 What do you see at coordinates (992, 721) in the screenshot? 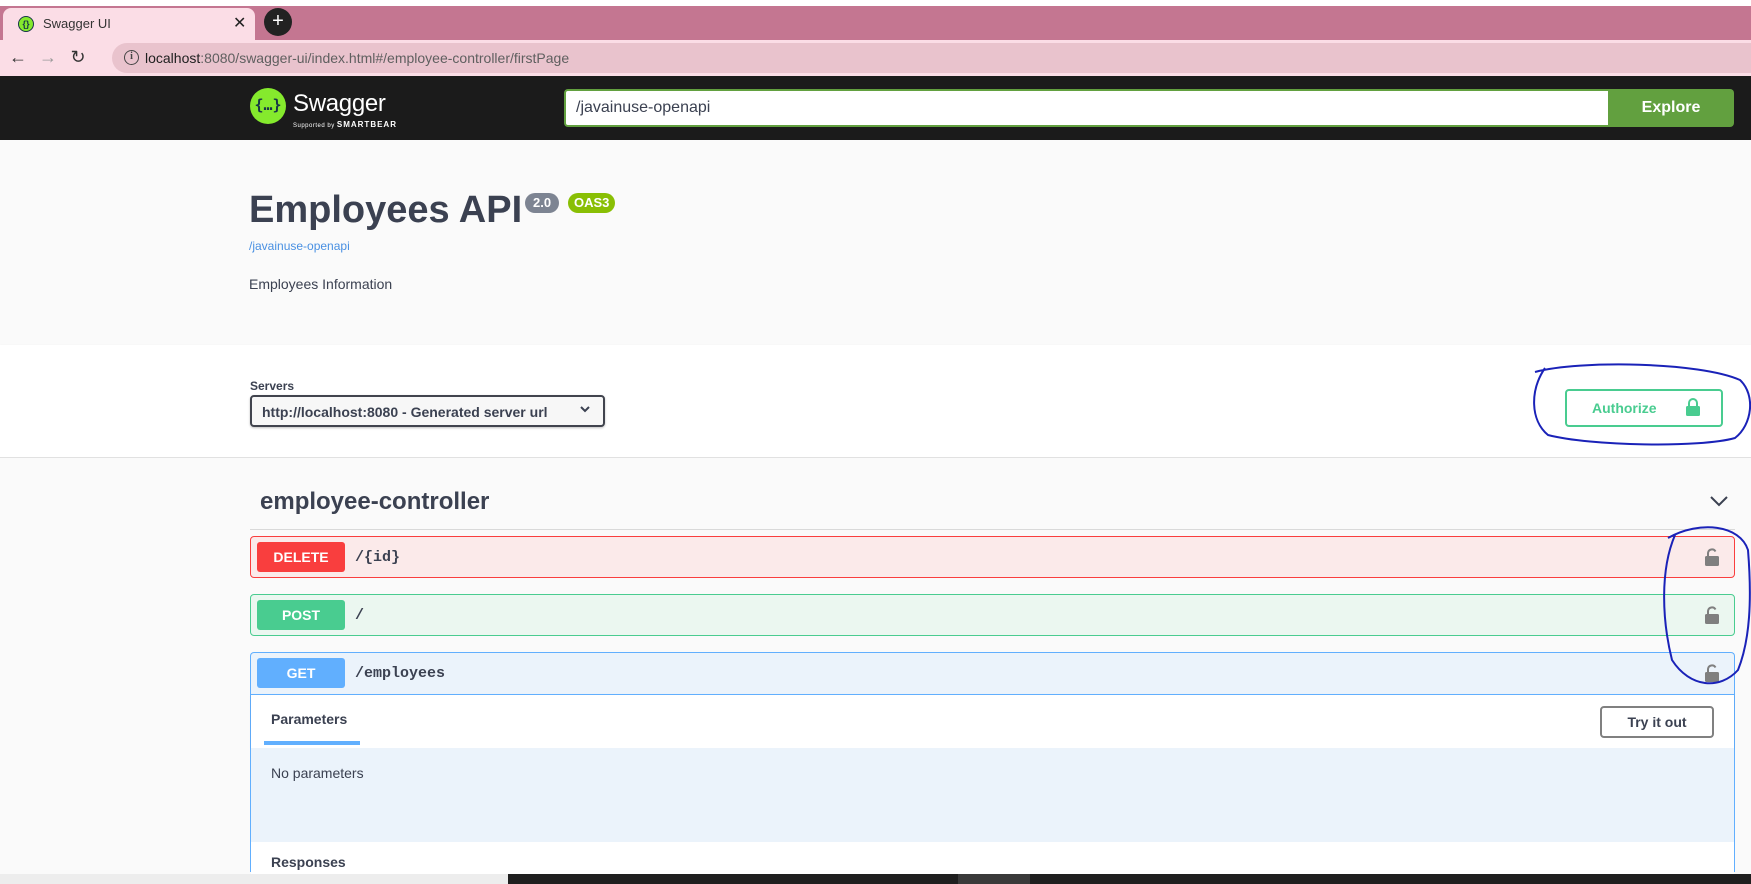
I see `parameters-header: Parameters Try it out` at bounding box center [992, 721].